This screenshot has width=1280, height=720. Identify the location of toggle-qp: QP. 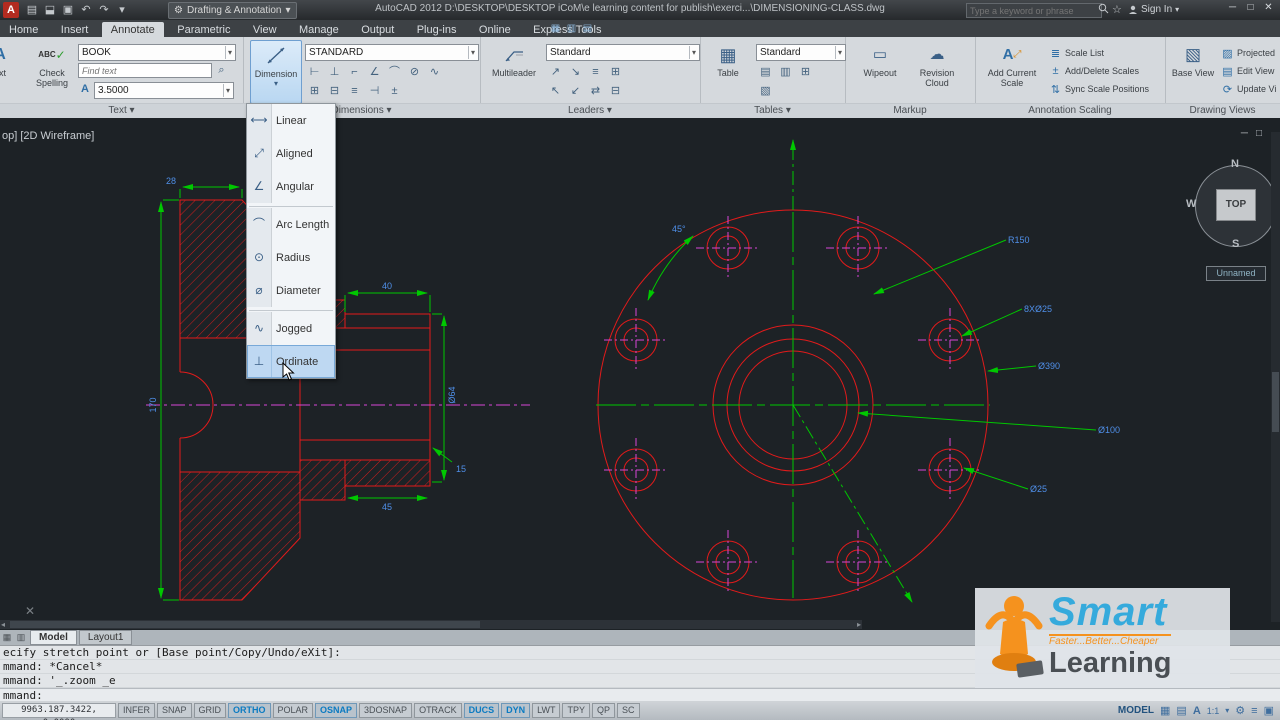
(603, 710).